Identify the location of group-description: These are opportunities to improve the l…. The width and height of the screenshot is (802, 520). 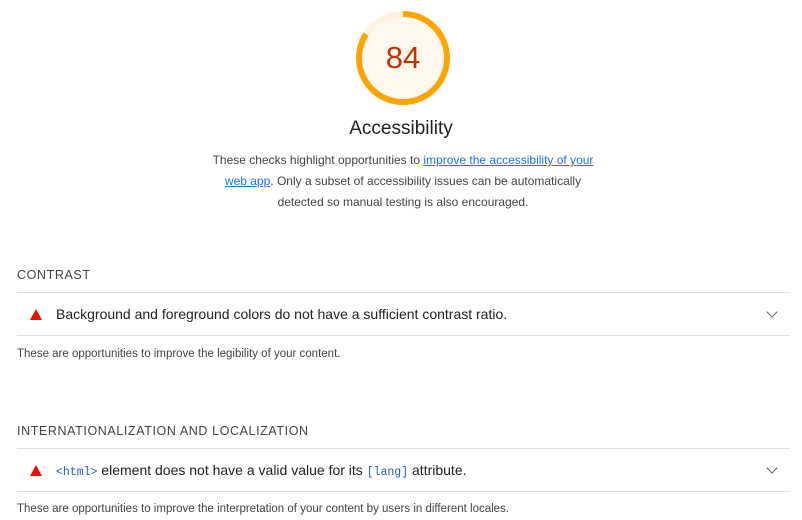
(179, 354).